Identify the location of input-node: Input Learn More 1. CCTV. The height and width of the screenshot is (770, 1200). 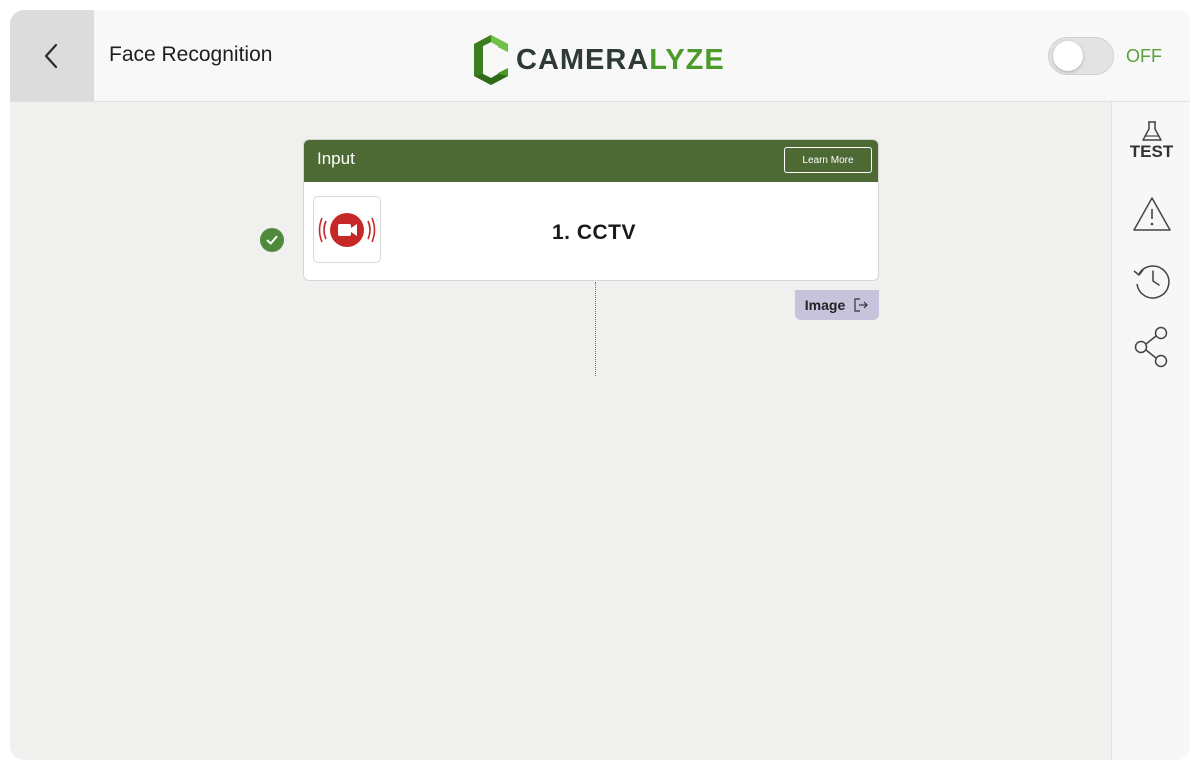
(591, 210).